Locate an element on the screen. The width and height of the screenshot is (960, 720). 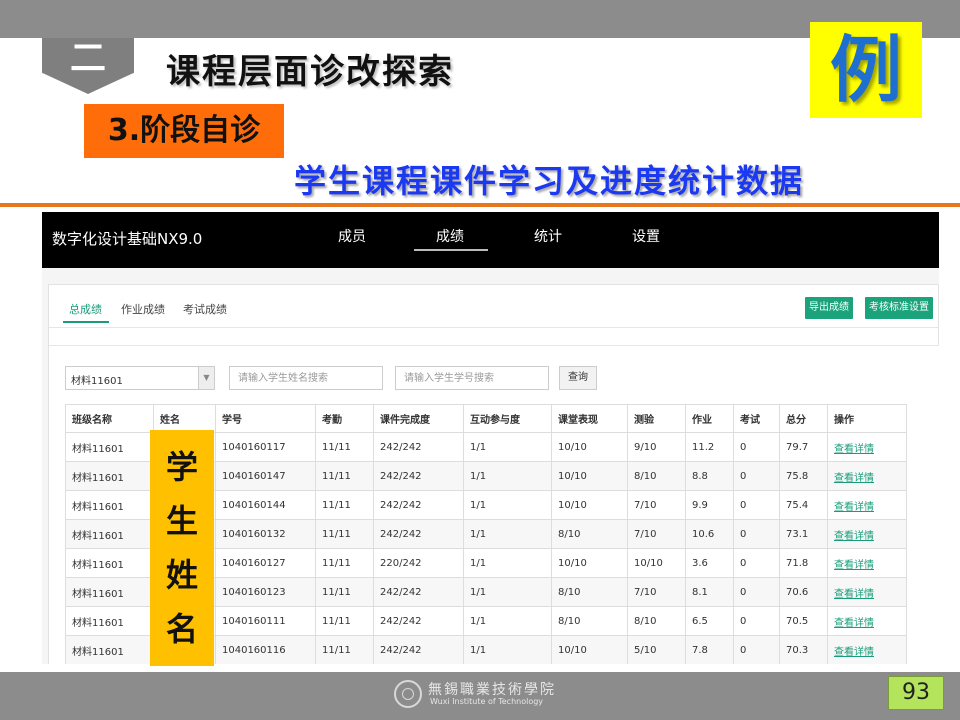
table-cell: 1040160132 is located at coordinates (265, 534).